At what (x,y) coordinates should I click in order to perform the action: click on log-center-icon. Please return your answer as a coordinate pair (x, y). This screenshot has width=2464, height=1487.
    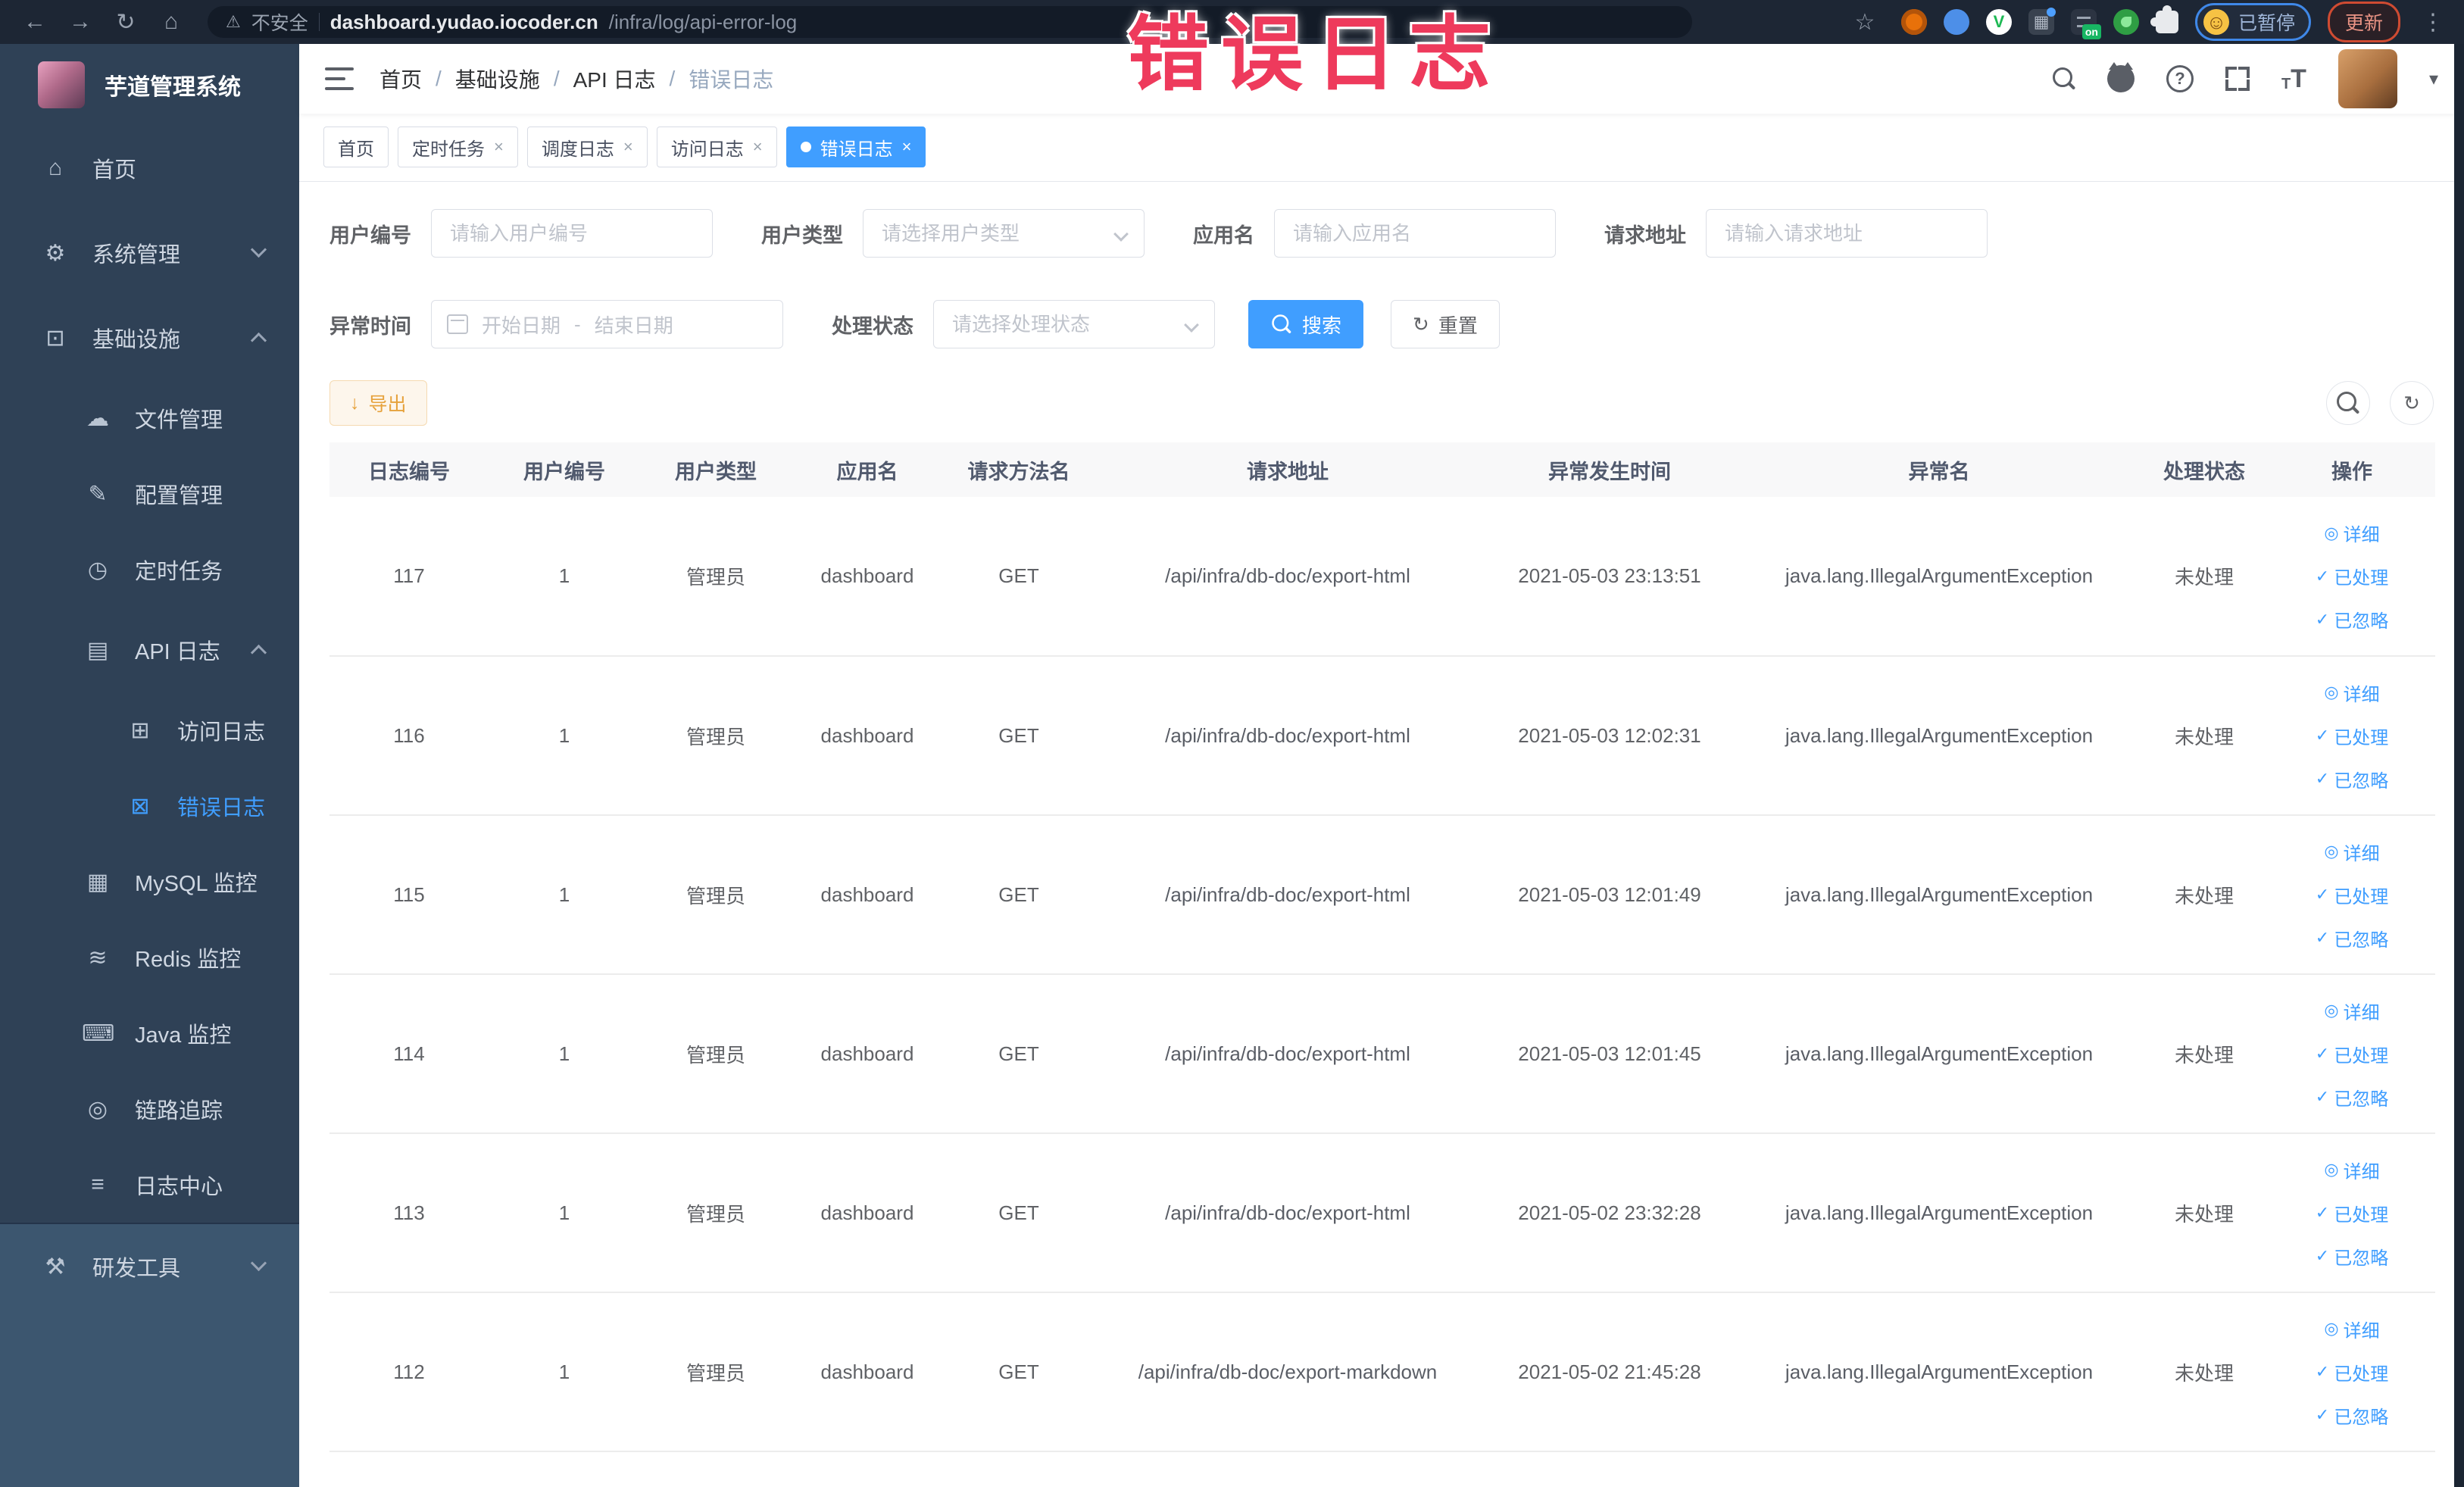
    Looking at the image, I should click on (98, 1185).